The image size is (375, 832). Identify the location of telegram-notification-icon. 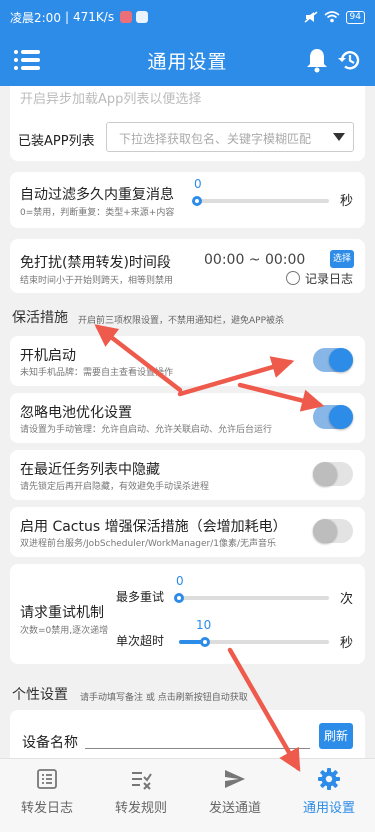
(142, 17).